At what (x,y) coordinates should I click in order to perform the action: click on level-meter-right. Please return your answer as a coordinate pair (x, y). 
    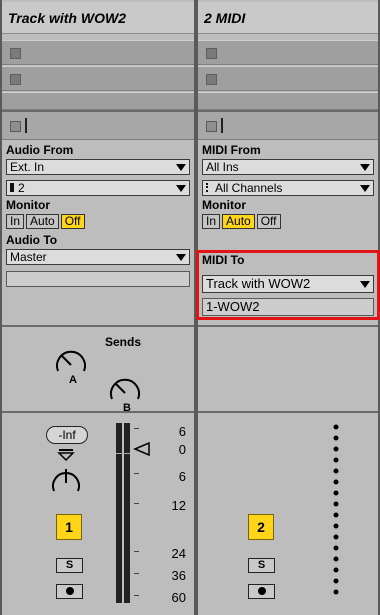
    Looking at the image, I should click on (127, 513).